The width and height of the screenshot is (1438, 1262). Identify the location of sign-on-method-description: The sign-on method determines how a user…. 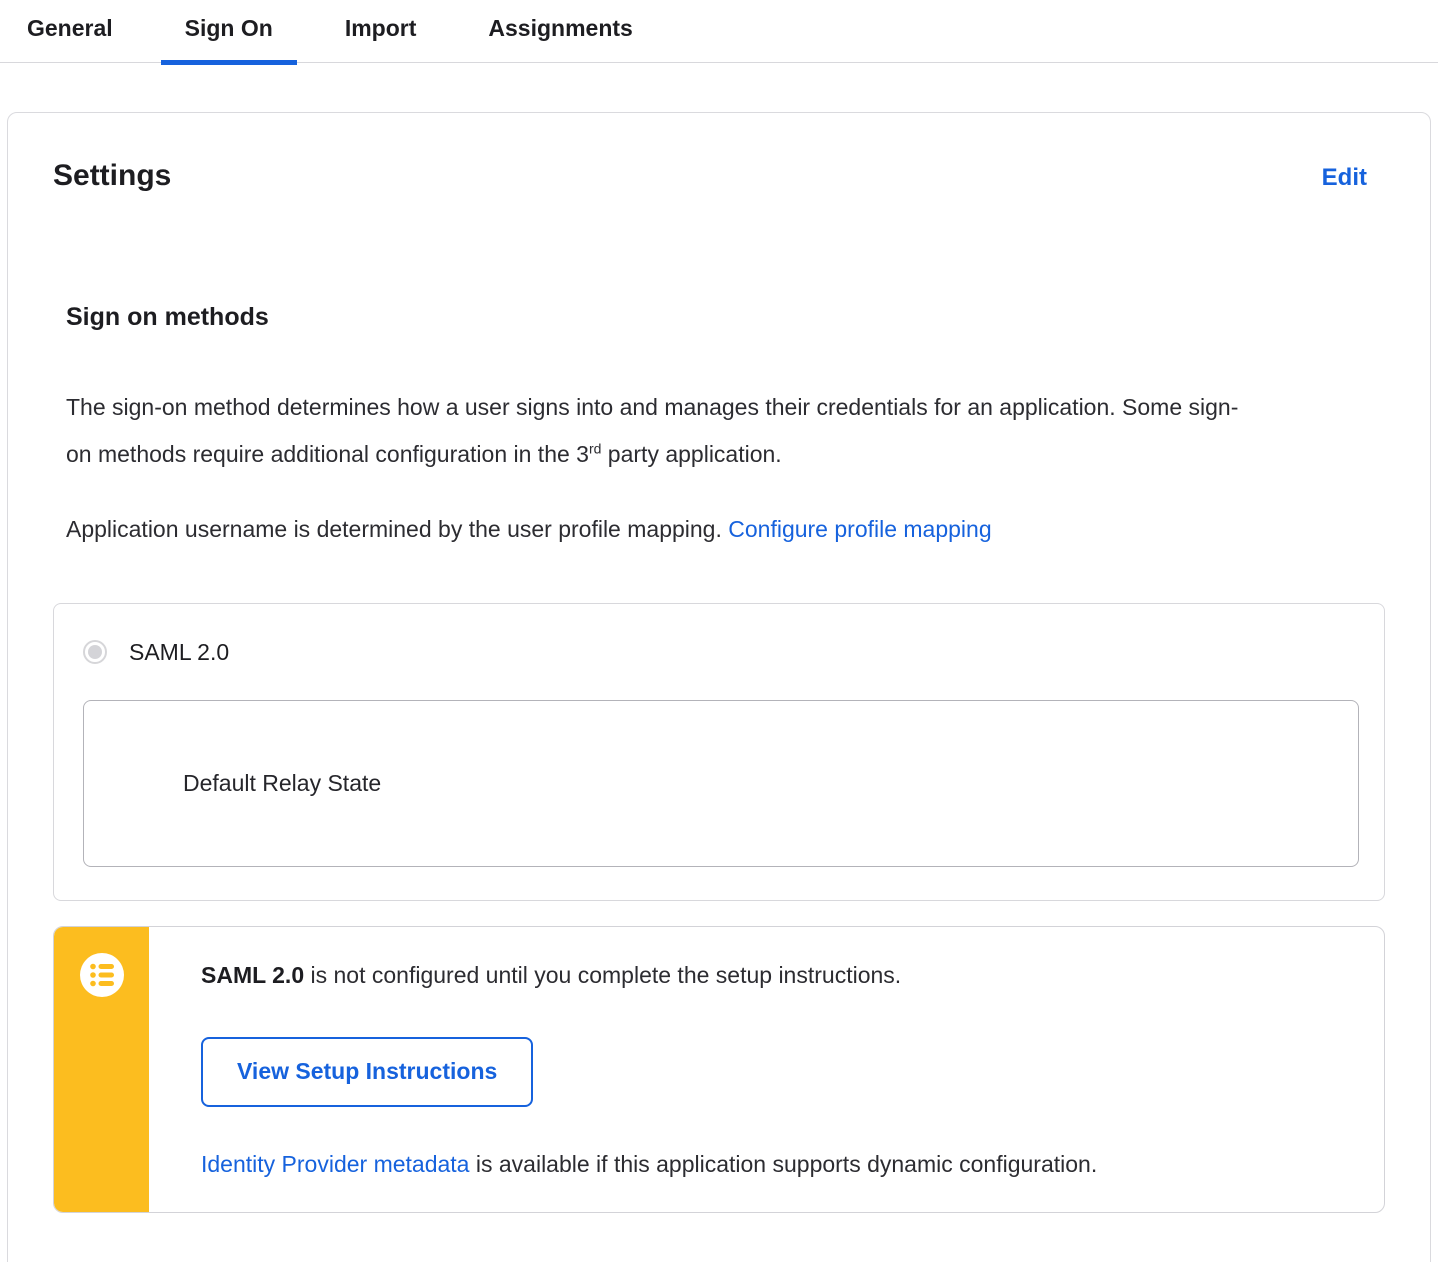
(653, 431).